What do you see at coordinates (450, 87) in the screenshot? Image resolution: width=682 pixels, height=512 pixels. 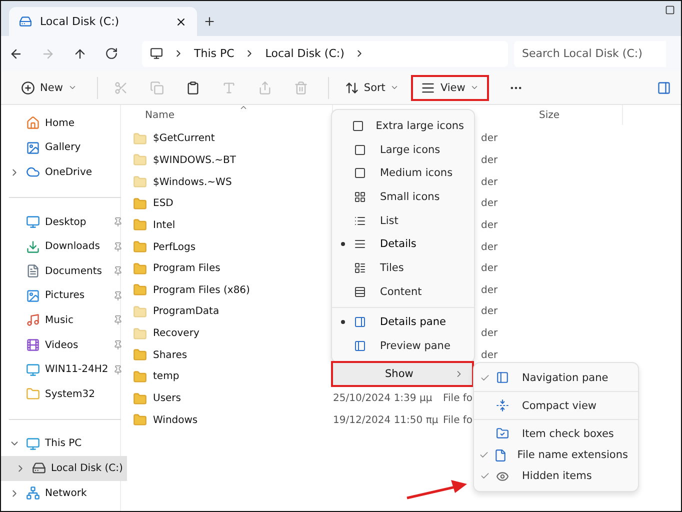 I see `view-button: View` at bounding box center [450, 87].